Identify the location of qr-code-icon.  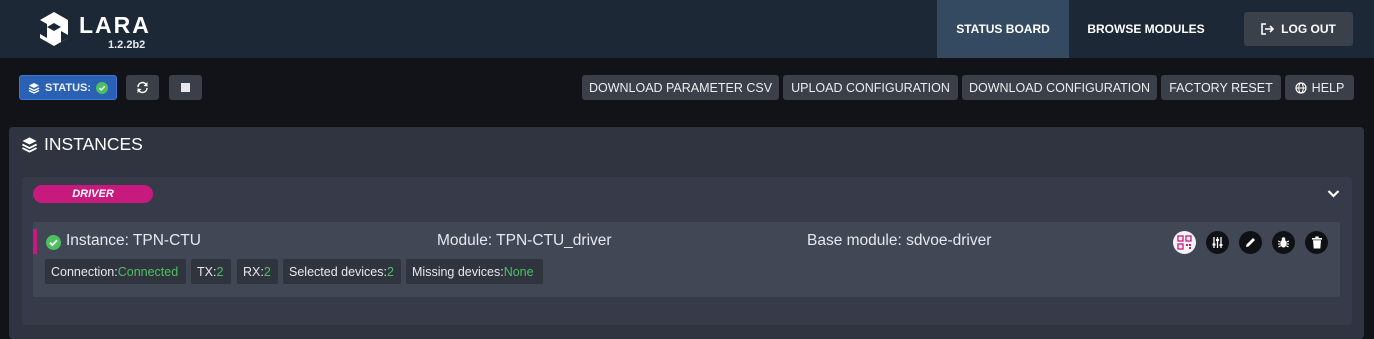
(1184, 242).